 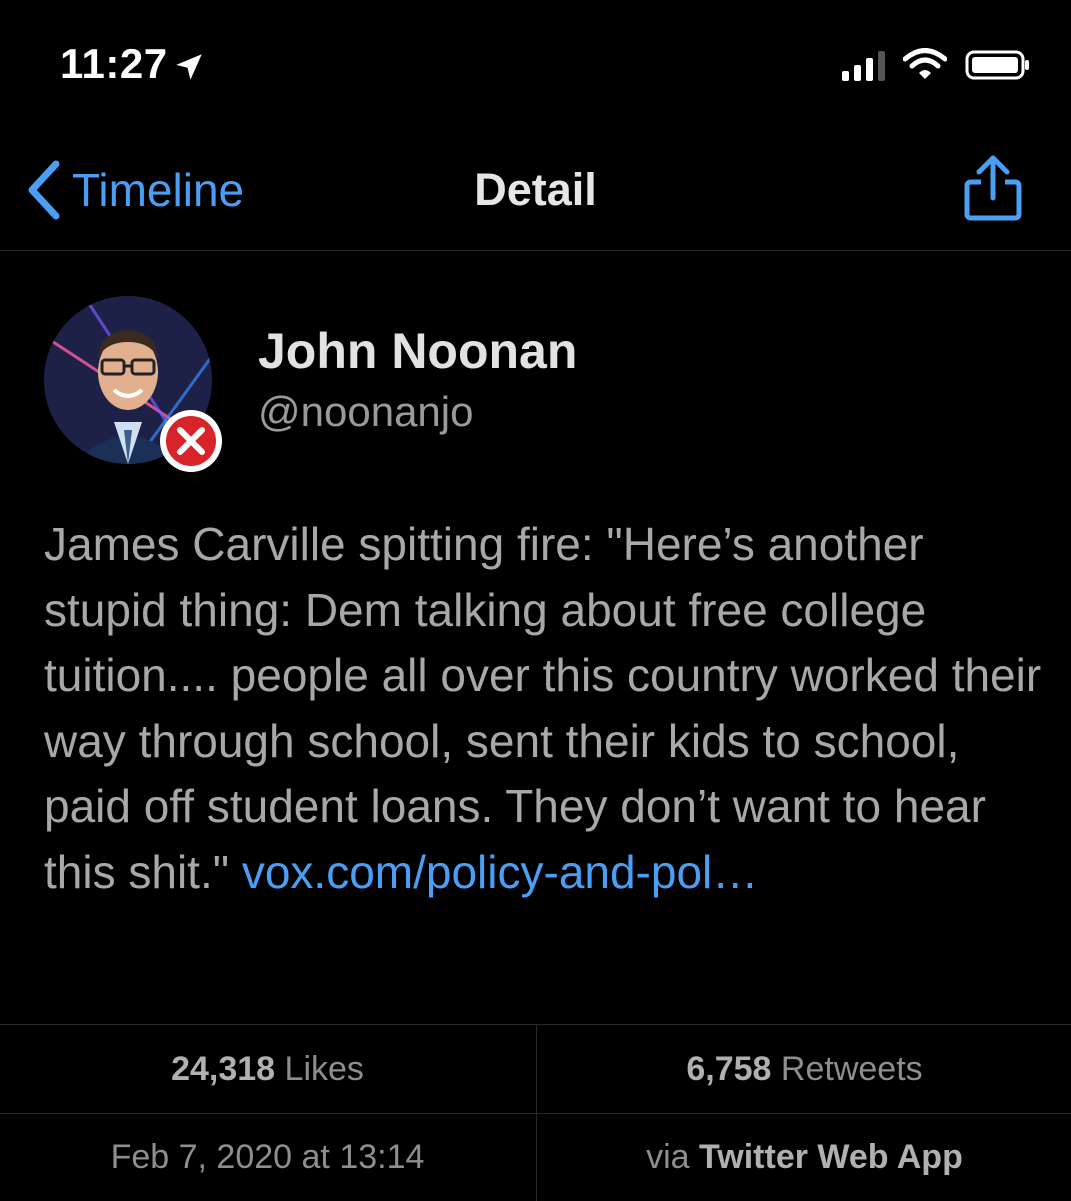 What do you see at coordinates (417, 351) in the screenshot?
I see `author-name: John Noonan` at bounding box center [417, 351].